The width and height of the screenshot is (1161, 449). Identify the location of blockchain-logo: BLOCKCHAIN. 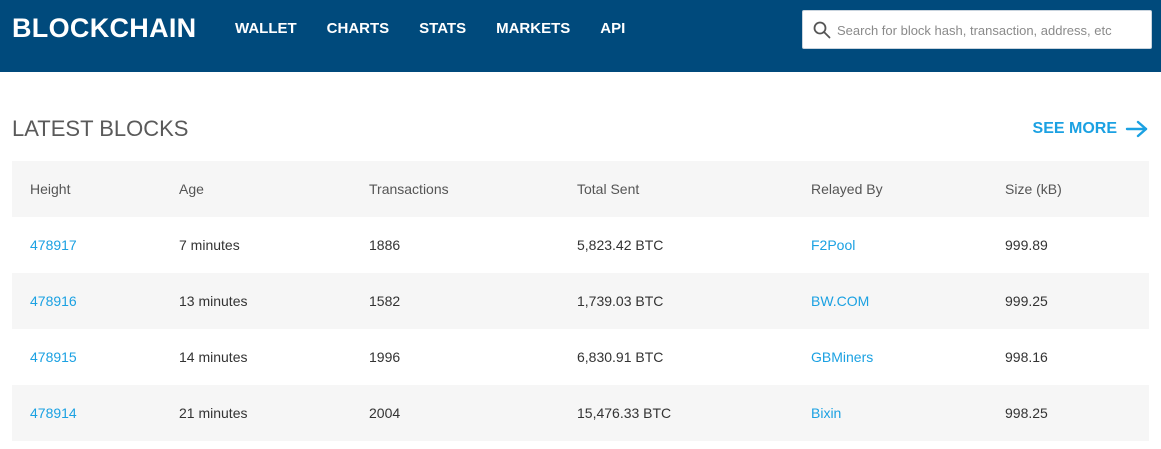
(104, 28).